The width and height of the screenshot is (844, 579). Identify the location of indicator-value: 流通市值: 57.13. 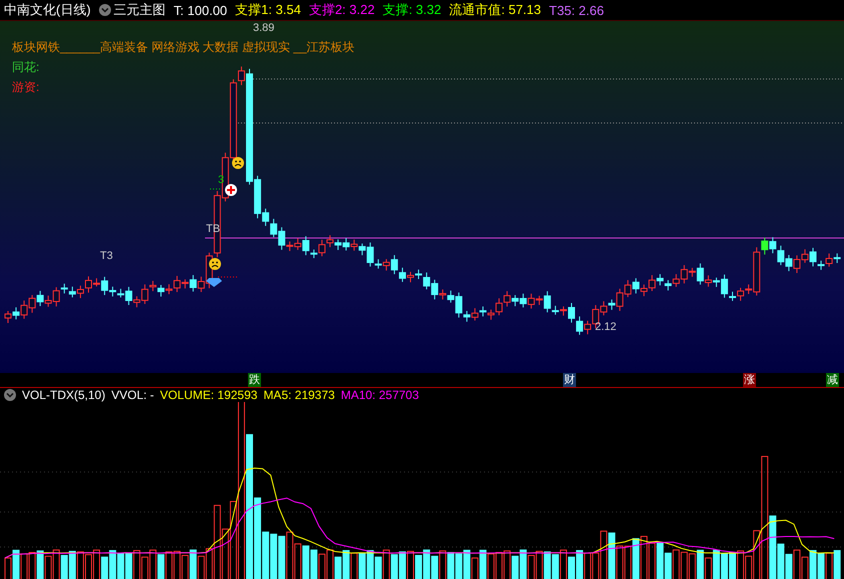
(495, 10).